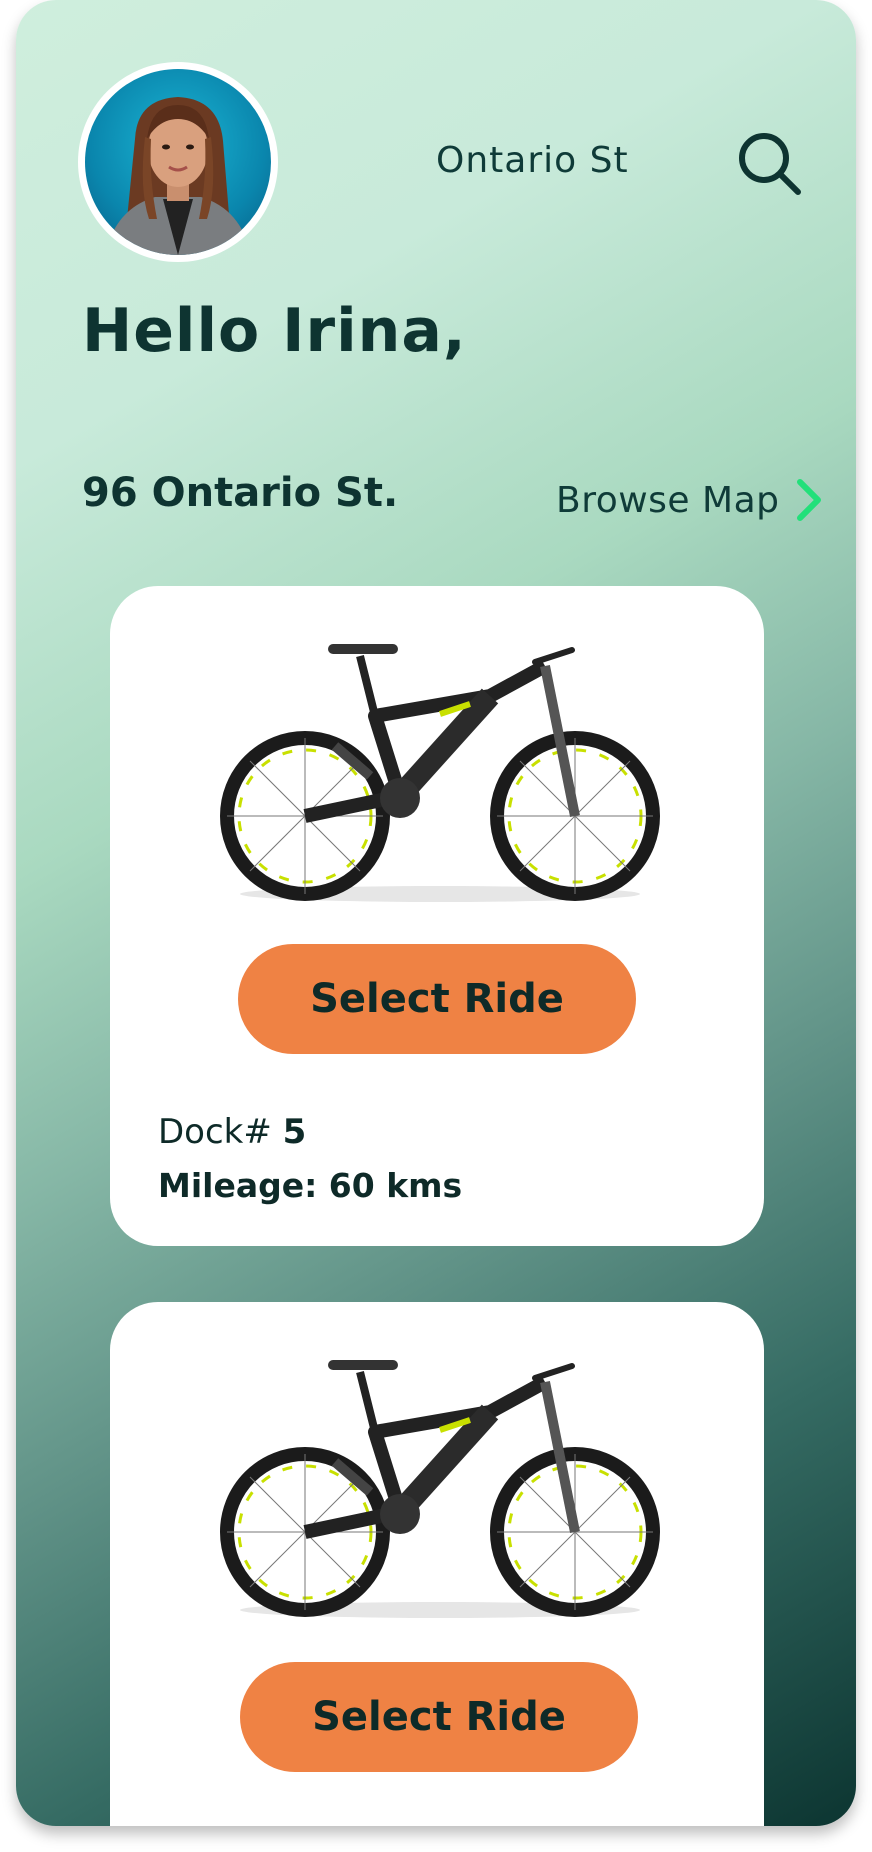 The image size is (872, 1852). I want to click on chevron-right-icon, so click(808, 500).